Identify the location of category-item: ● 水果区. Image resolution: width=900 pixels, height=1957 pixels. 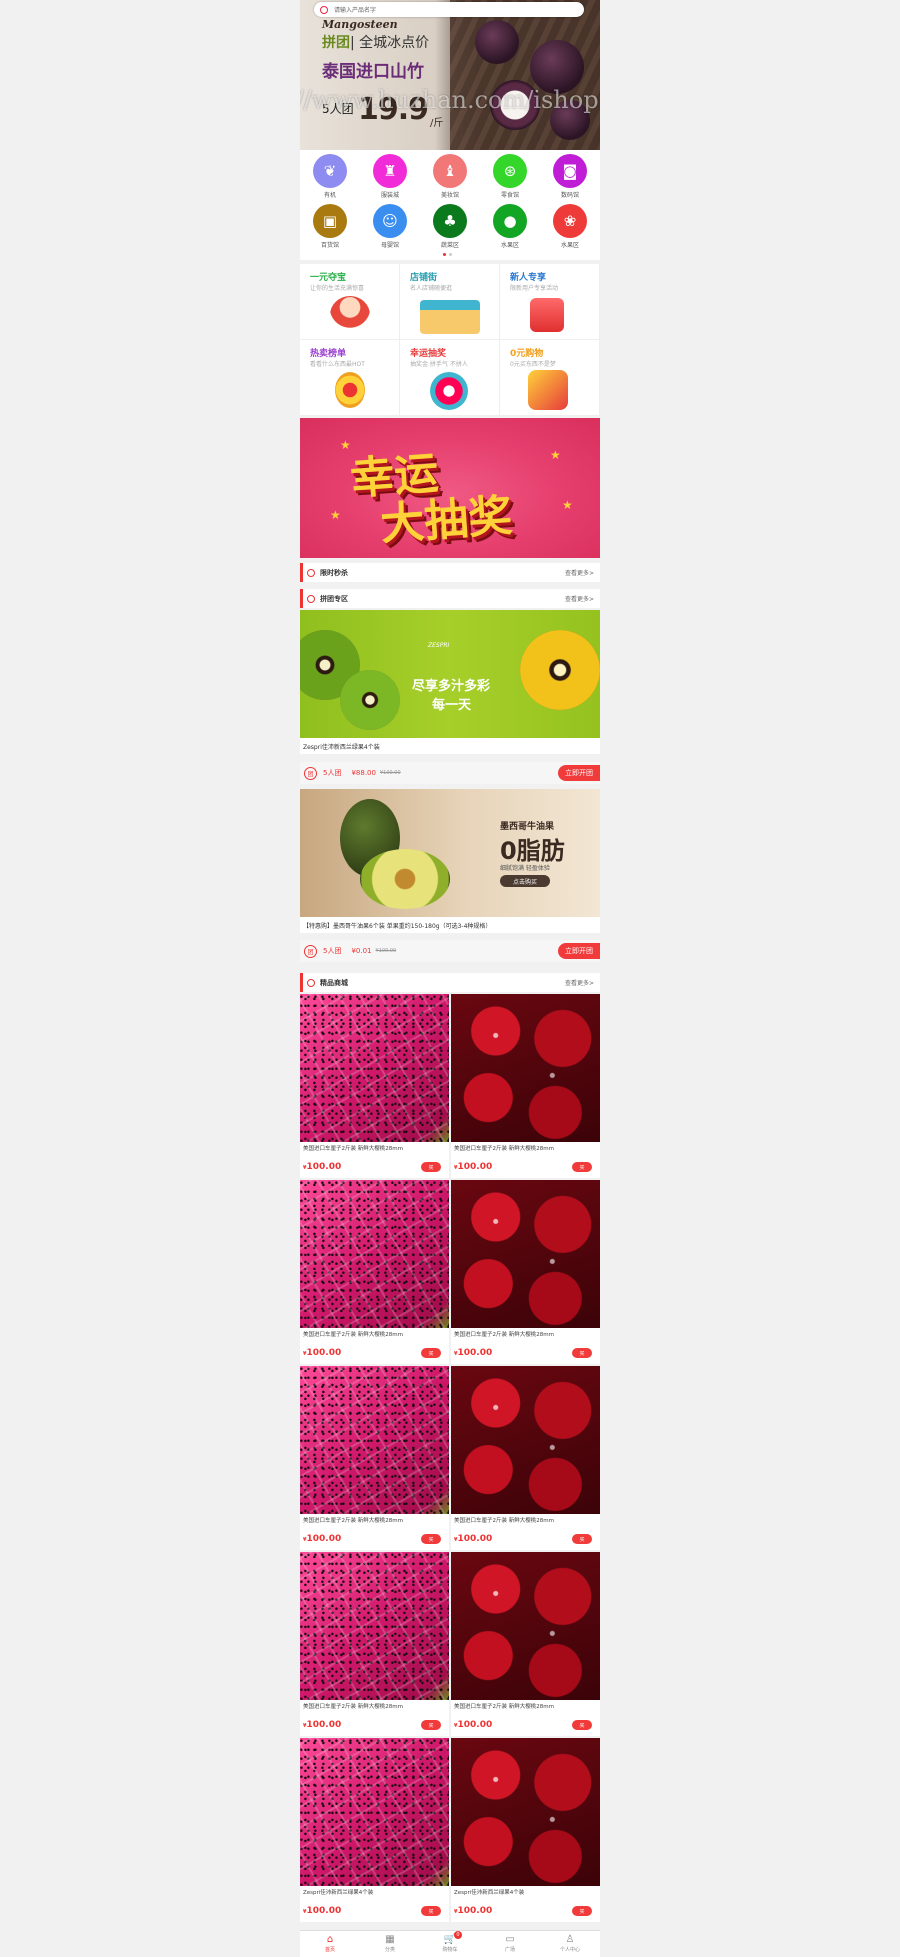
(510, 226).